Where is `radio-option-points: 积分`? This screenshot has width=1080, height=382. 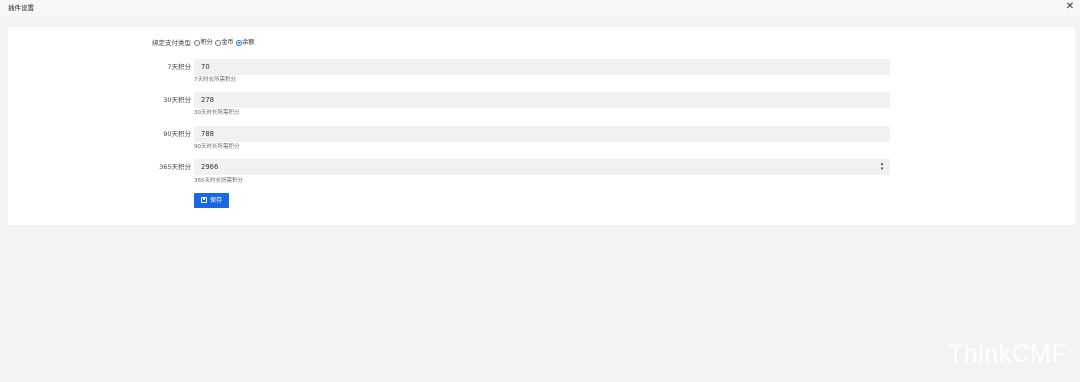
radio-option-points: 积分 is located at coordinates (203, 43).